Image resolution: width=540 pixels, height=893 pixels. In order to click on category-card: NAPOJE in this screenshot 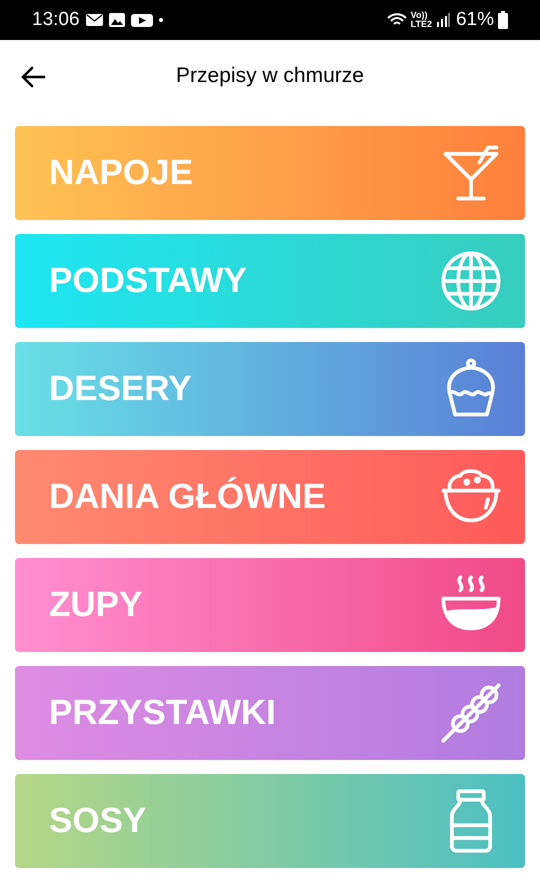, I will do `click(270, 173)`.